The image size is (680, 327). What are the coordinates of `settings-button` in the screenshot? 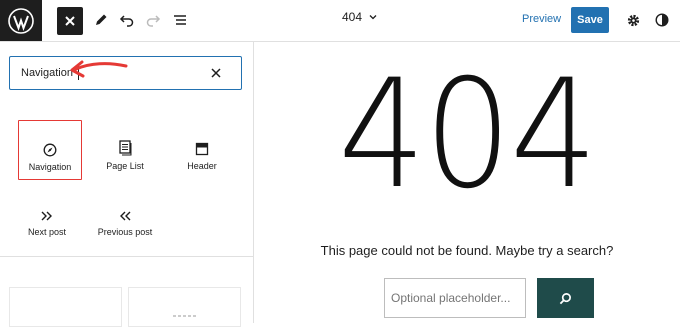 It's located at (633, 20).